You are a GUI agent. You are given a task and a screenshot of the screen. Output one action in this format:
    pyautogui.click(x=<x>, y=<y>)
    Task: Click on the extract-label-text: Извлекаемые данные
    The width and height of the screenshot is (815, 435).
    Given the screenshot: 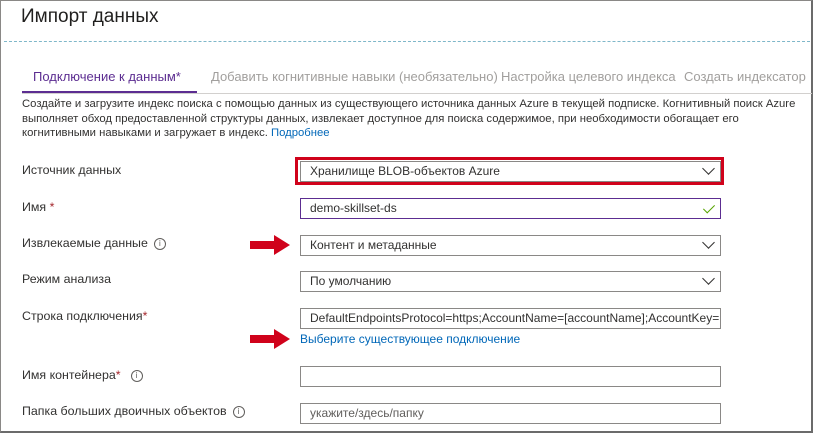 What is the action you would take?
    pyautogui.click(x=85, y=243)
    